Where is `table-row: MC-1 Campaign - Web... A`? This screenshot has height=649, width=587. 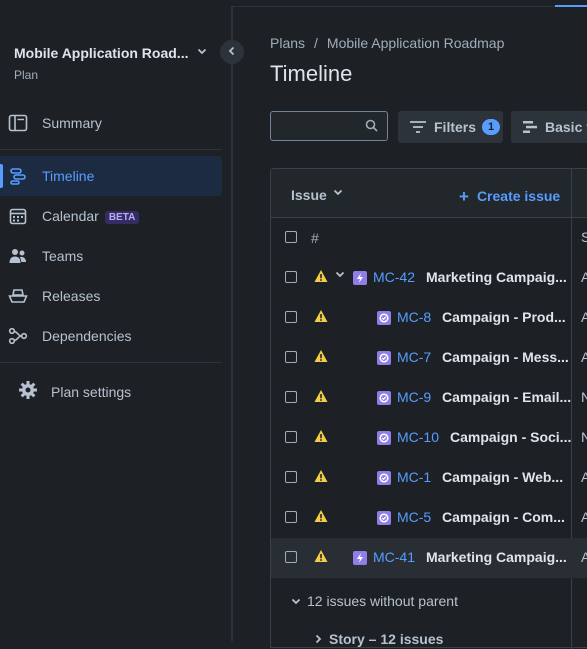 table-row: MC-1 Campaign - Web... A is located at coordinates (429, 478).